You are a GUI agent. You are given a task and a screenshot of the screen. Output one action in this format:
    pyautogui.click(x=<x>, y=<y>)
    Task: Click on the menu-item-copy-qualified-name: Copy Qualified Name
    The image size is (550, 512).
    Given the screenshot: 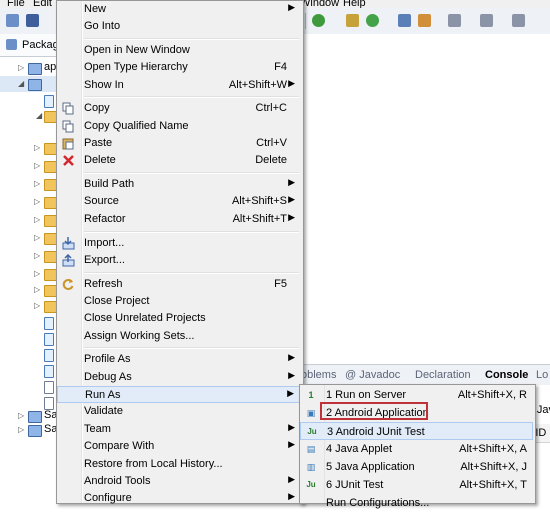 What is the action you would take?
    pyautogui.click(x=179, y=126)
    